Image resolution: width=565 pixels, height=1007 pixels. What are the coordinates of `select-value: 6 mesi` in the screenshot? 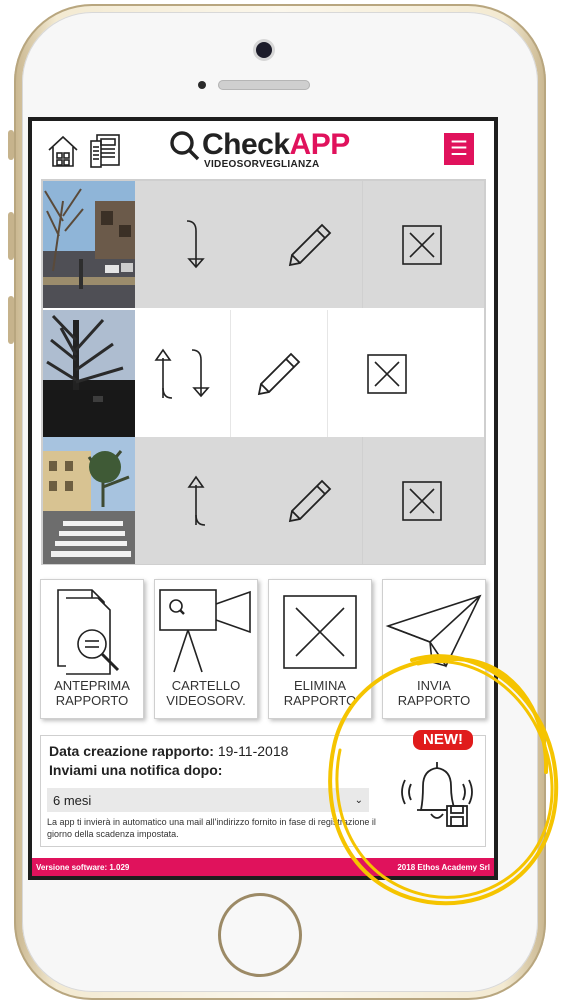 It's located at (72, 800).